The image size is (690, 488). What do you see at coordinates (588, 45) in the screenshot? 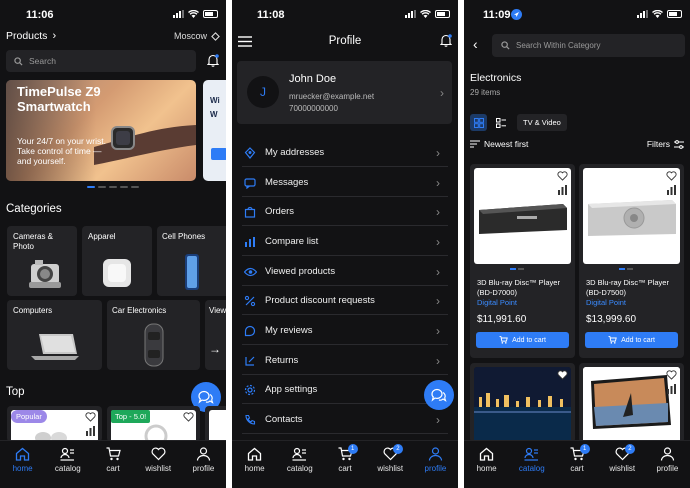
I see `category-search-input: Search Within Category` at bounding box center [588, 45].